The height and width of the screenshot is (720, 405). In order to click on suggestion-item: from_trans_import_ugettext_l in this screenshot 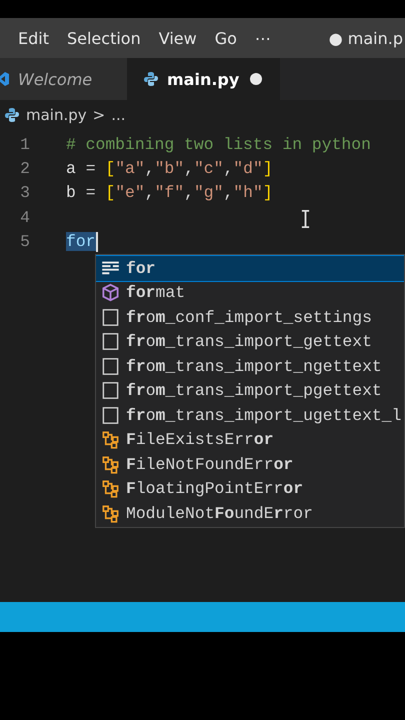, I will do `click(250, 415)`.